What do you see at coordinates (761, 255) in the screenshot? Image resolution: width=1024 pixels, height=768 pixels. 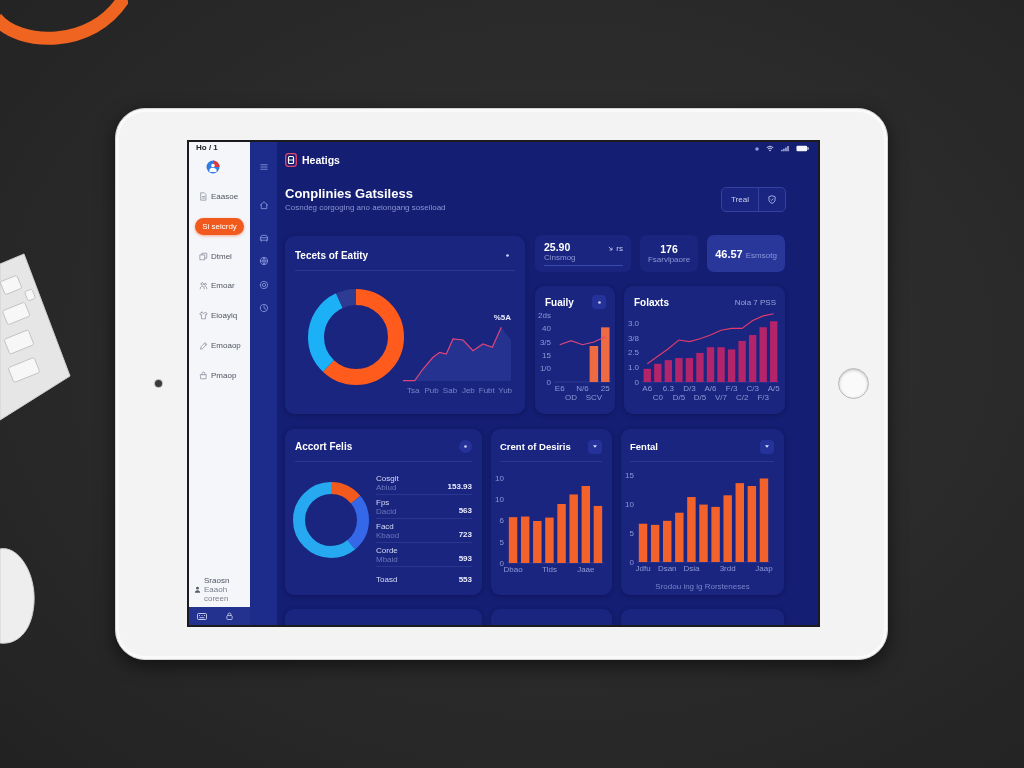 I see `stat-label: Esmsotg` at bounding box center [761, 255].